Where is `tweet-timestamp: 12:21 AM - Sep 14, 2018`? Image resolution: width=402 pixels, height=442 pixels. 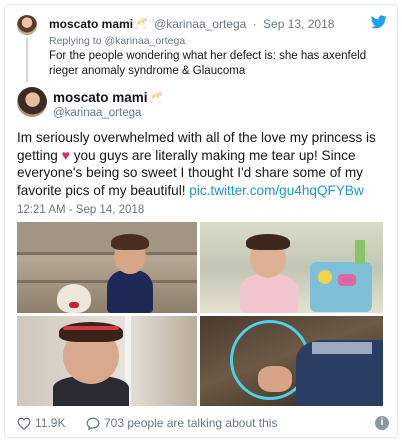 tweet-timestamp: 12:21 AM - Sep 14, 2018 is located at coordinates (80, 210).